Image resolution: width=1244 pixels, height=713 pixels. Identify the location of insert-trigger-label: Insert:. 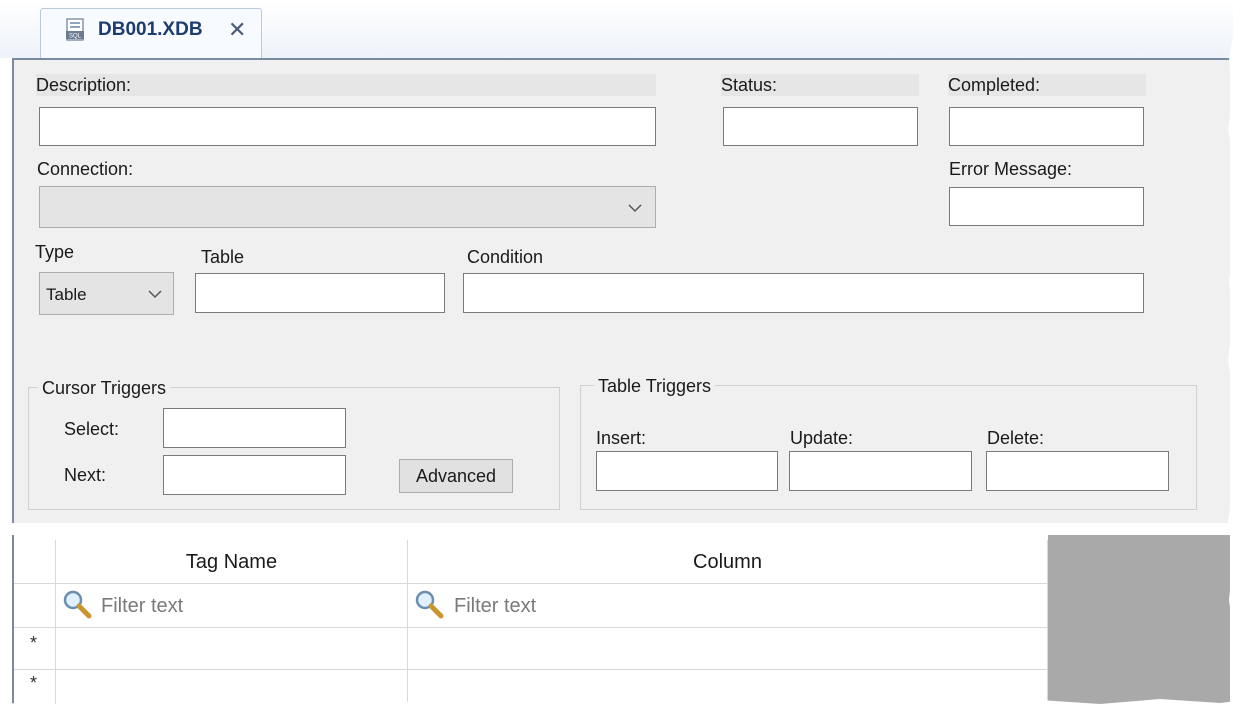
(621, 438).